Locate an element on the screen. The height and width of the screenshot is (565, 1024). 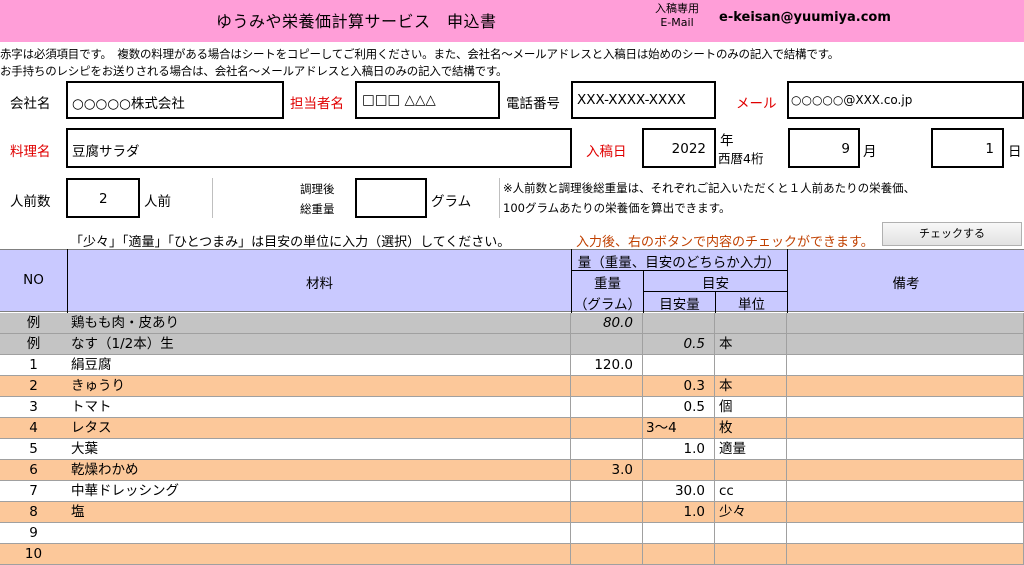
mail-field: ○○○○○@XXX.co.jp is located at coordinates (905, 100).